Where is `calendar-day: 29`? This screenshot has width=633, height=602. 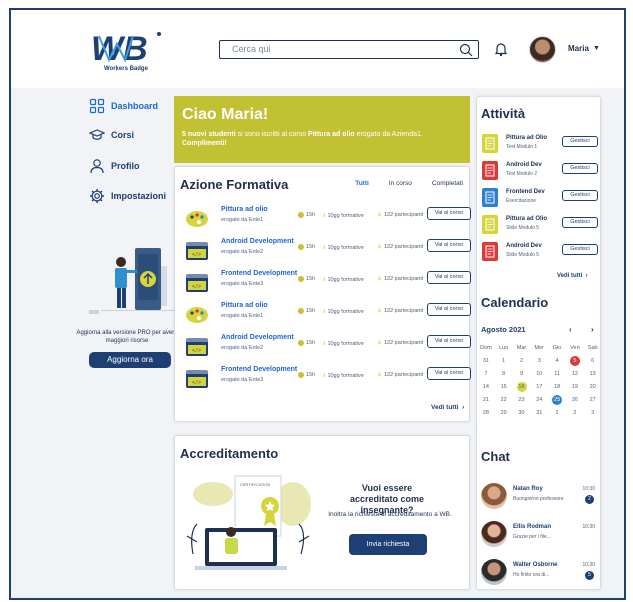 calendar-day: 29 is located at coordinates (504, 413).